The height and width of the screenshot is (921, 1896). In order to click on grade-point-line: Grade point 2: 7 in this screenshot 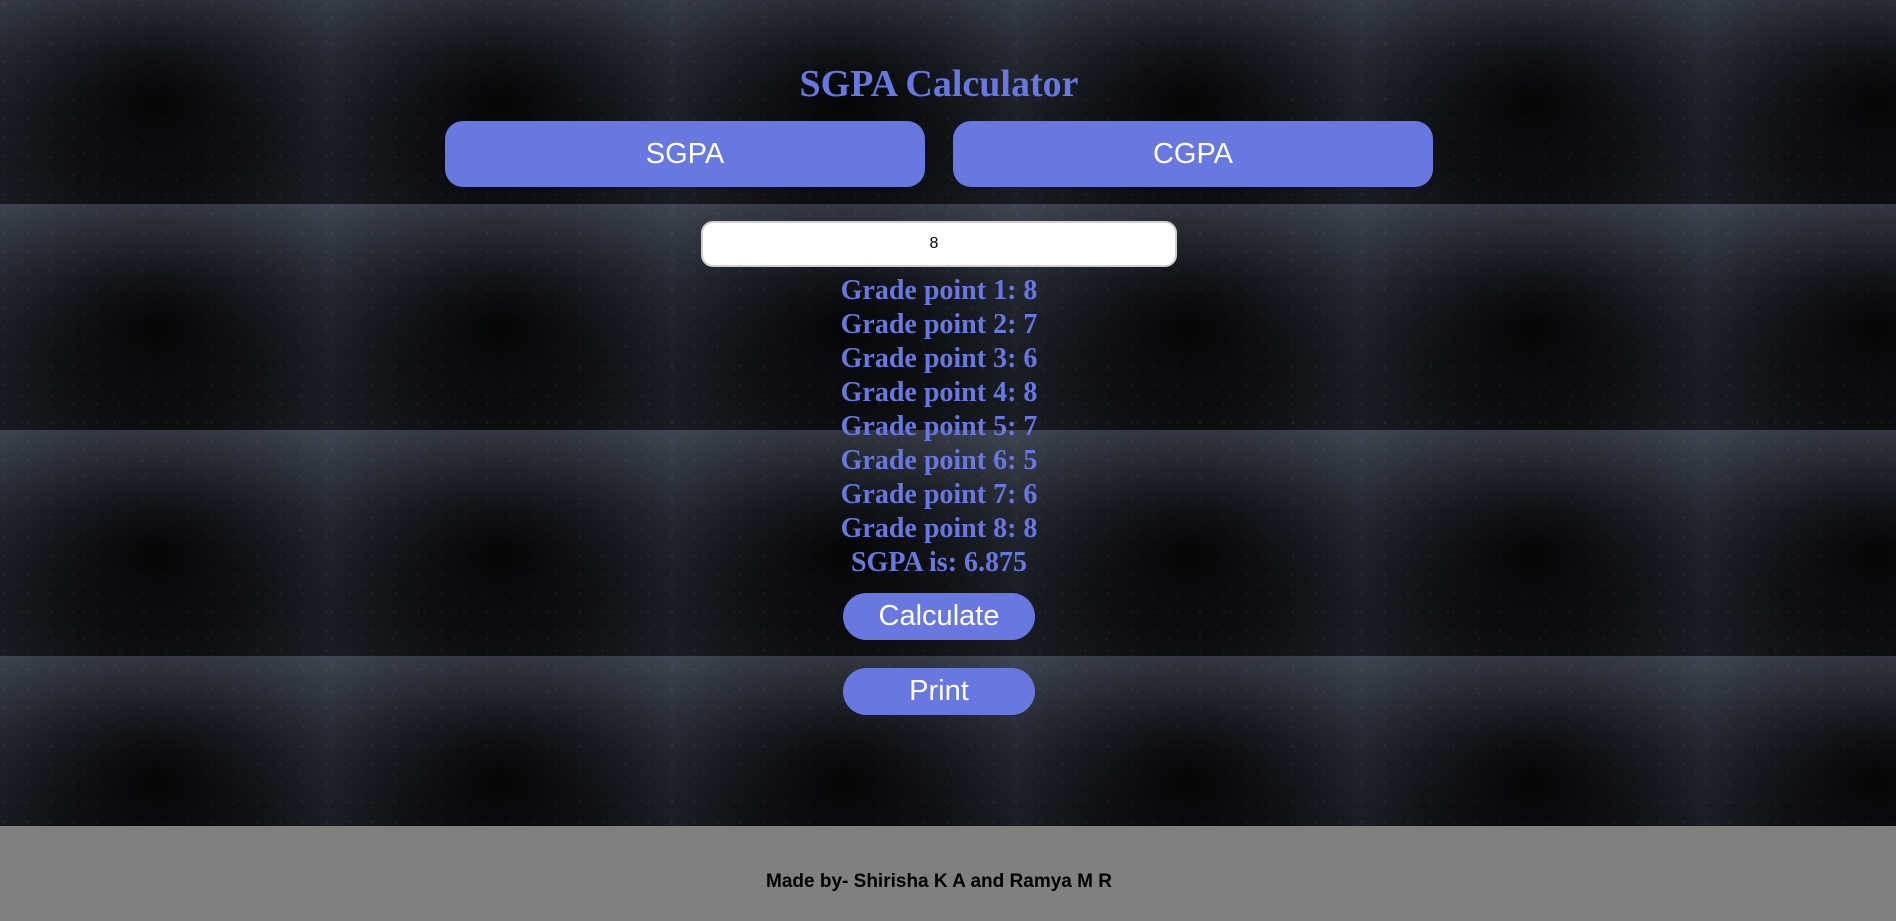, I will do `click(939, 324)`.